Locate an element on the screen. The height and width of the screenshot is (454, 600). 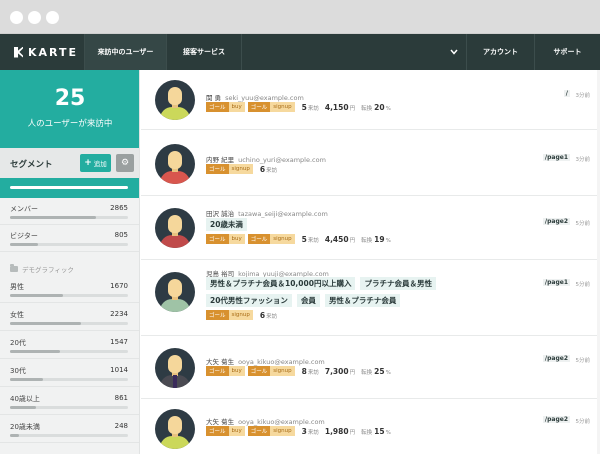
goal-chips: ゴール buy ゴール signup 8 来訪 7,300 円 転換 25% is located at coordinates (298, 371).